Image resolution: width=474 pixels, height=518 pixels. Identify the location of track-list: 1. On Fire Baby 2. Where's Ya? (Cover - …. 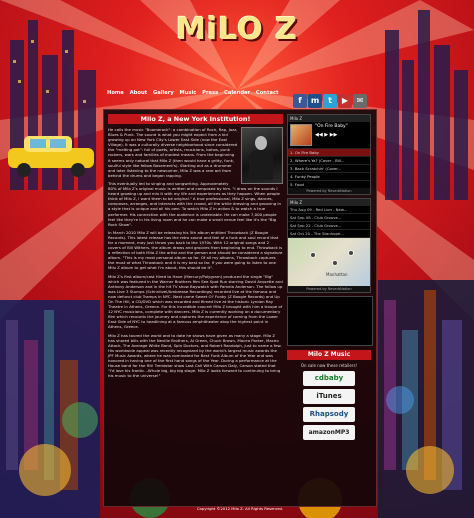
(329, 168).